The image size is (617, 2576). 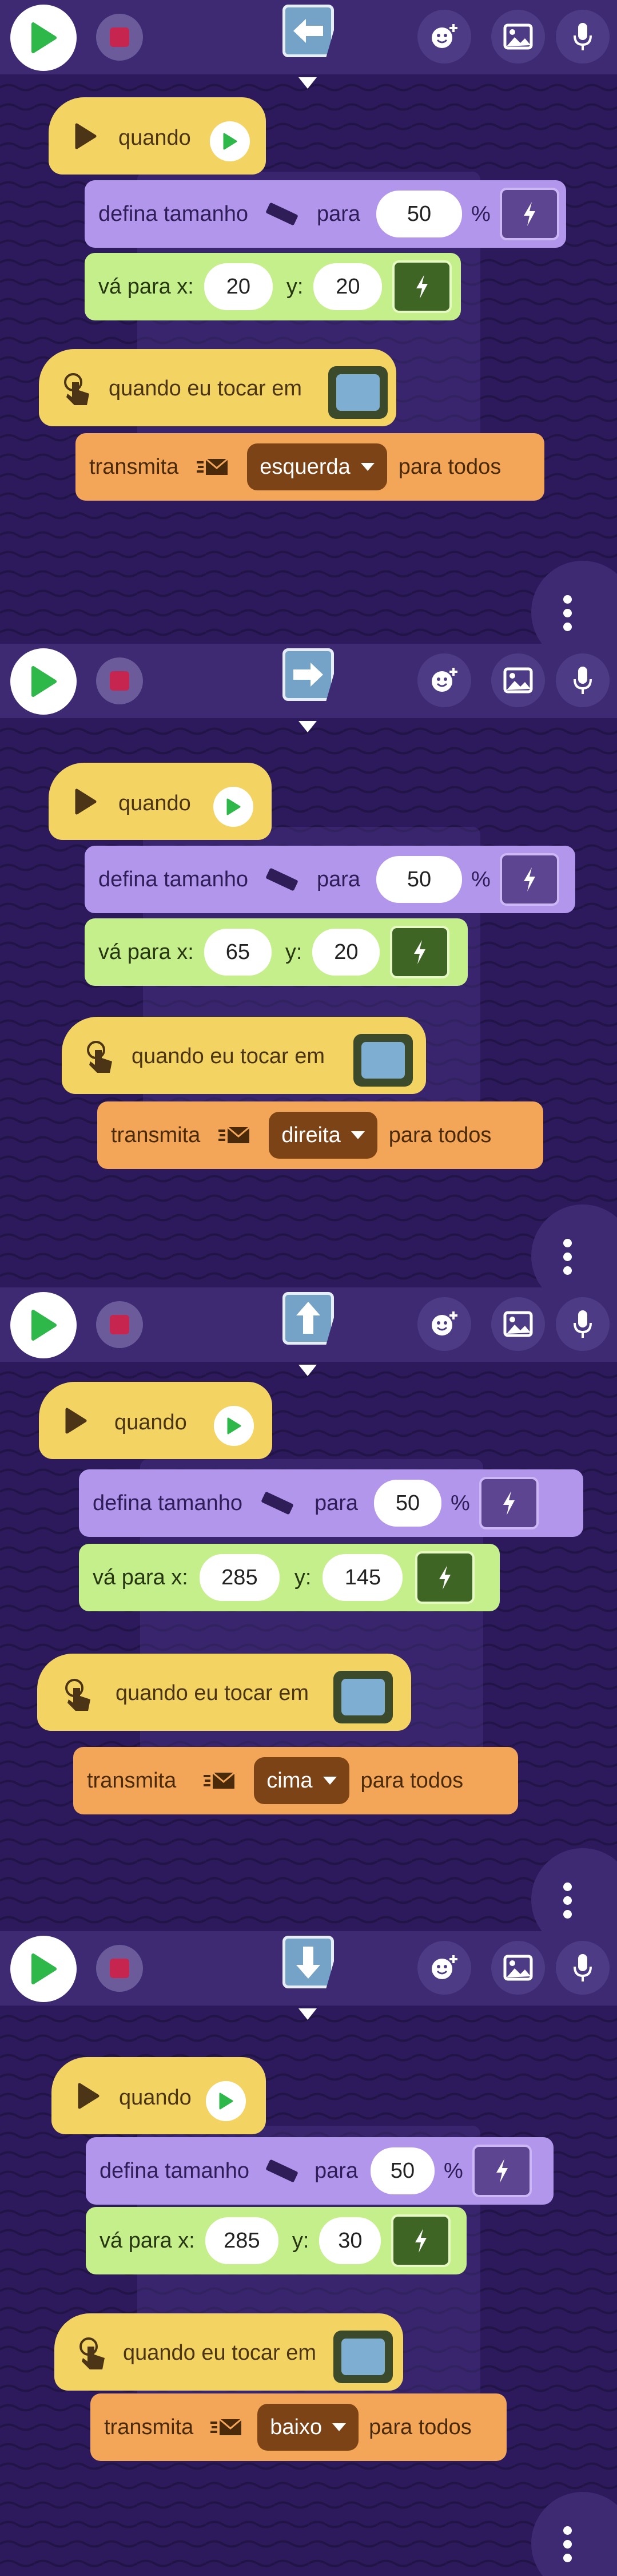 I want to click on broadcast-block: transmita cima para todos, so click(x=296, y=1780).